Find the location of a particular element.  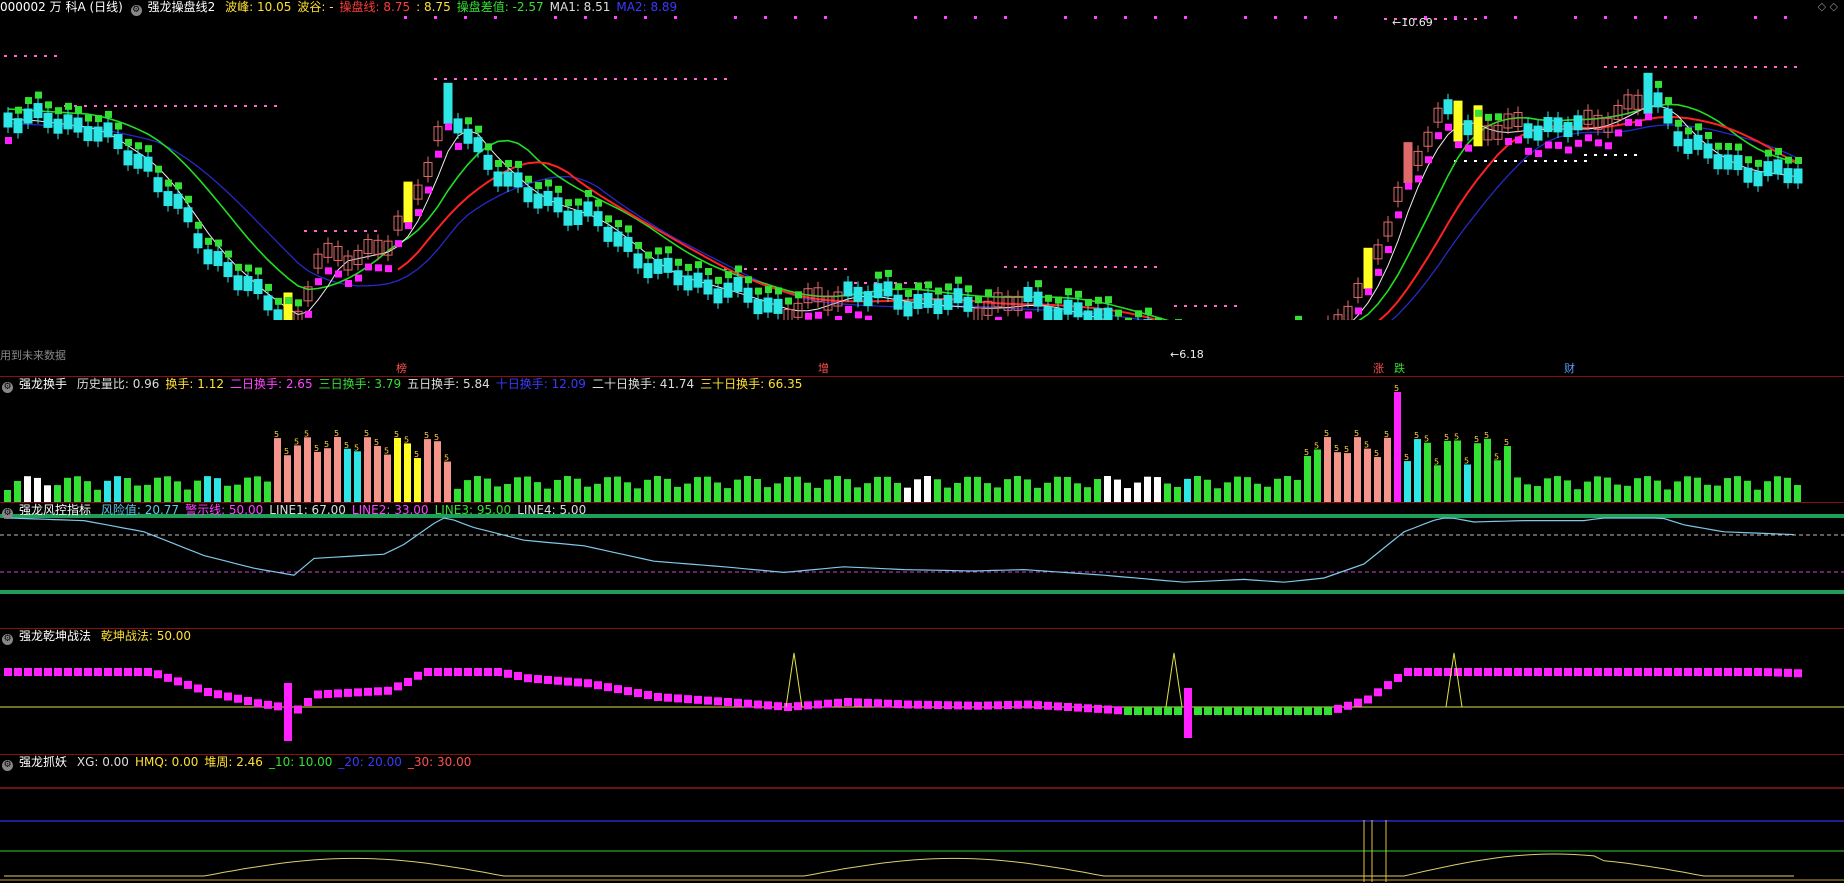

catch-chart is located at coordinates (922, 818).